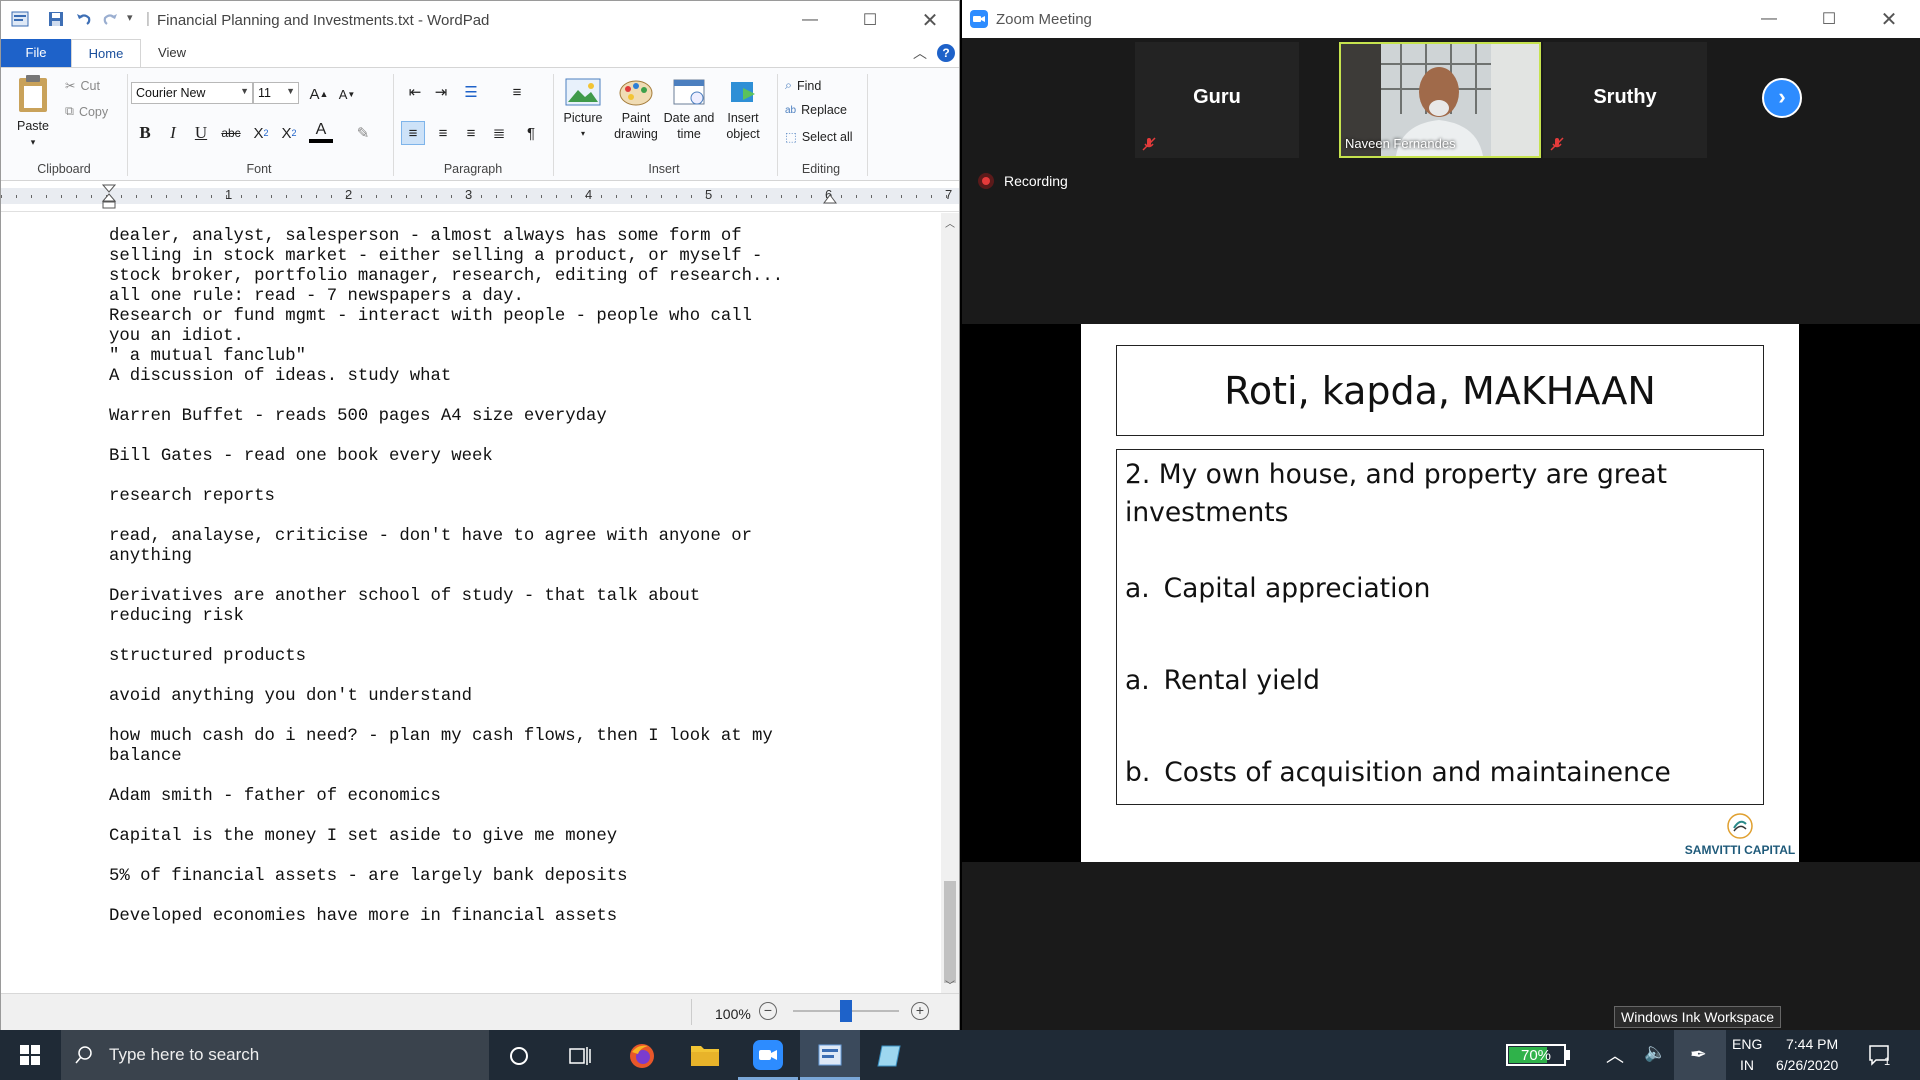 This screenshot has width=1920, height=1080. I want to click on align-right-icon: ≡, so click(471, 133).